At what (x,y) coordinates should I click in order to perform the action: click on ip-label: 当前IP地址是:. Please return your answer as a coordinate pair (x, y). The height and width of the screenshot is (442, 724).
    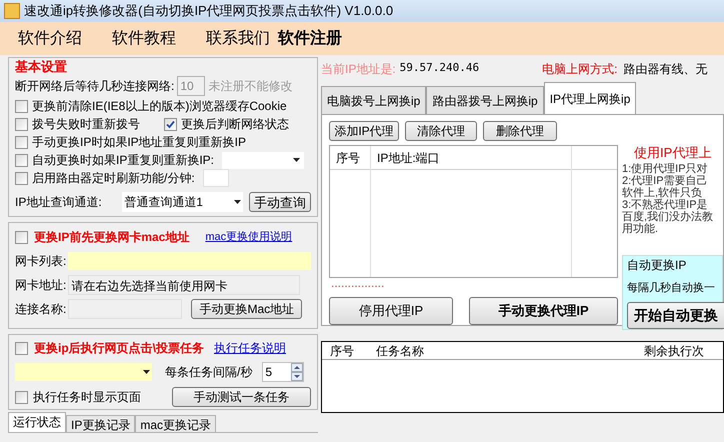
    Looking at the image, I should click on (358, 69).